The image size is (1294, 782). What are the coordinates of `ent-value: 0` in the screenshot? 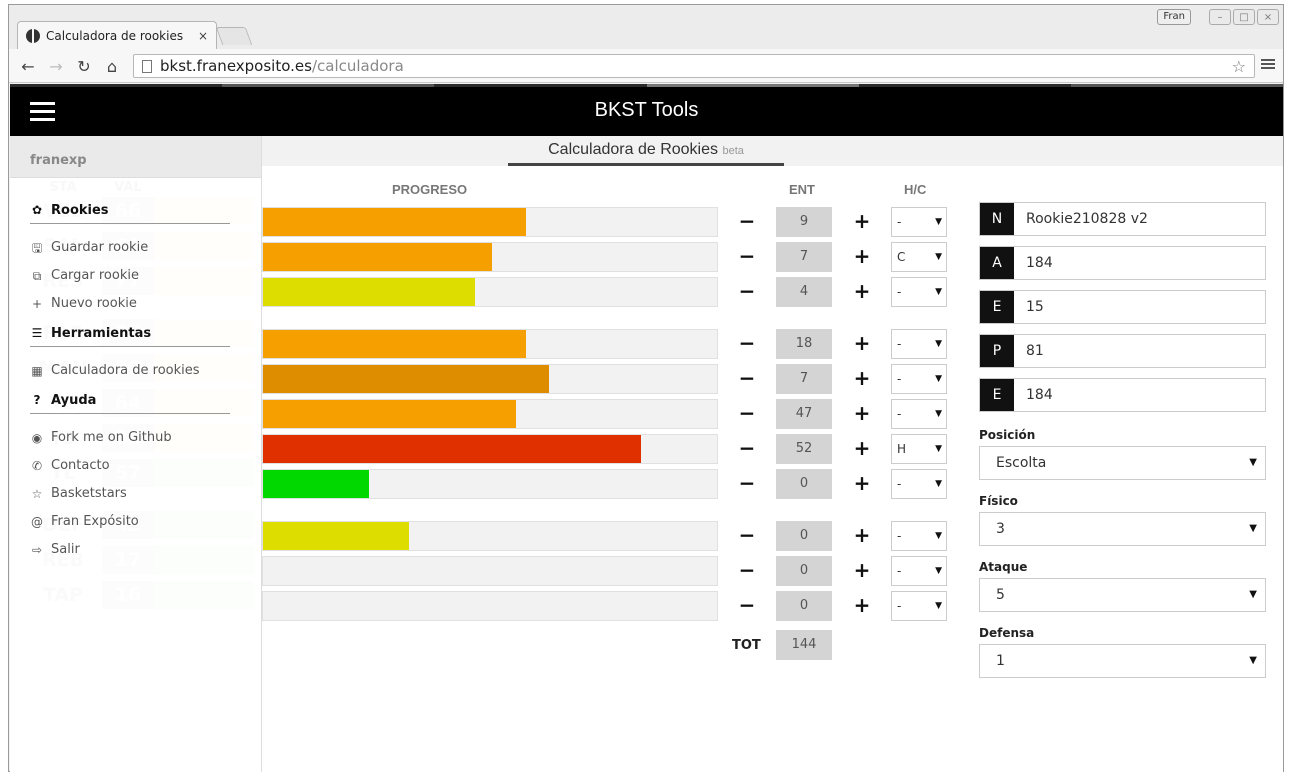 It's located at (804, 536).